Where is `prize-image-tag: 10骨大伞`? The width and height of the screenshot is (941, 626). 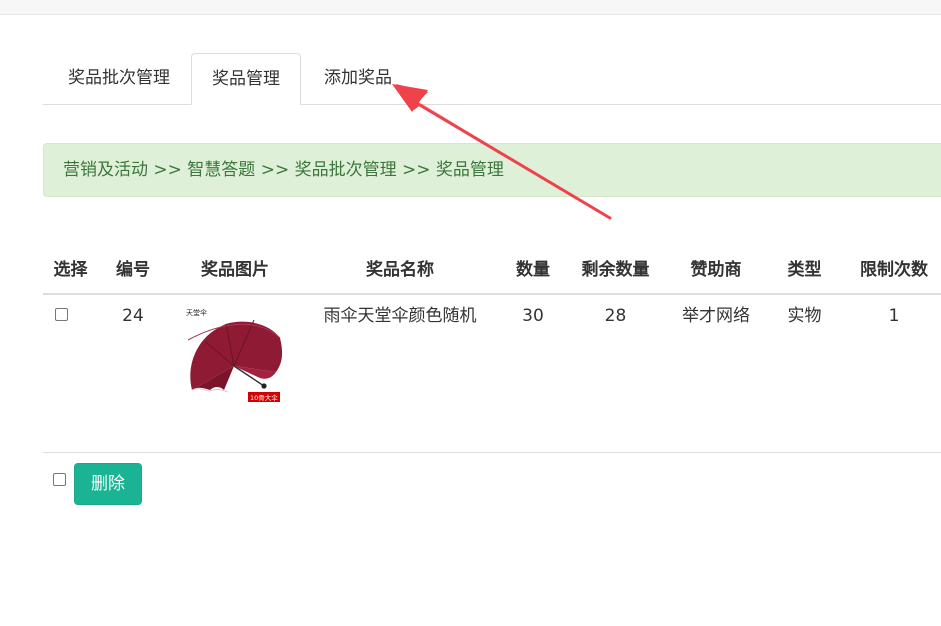
prize-image-tag: 10骨大伞 is located at coordinates (264, 397).